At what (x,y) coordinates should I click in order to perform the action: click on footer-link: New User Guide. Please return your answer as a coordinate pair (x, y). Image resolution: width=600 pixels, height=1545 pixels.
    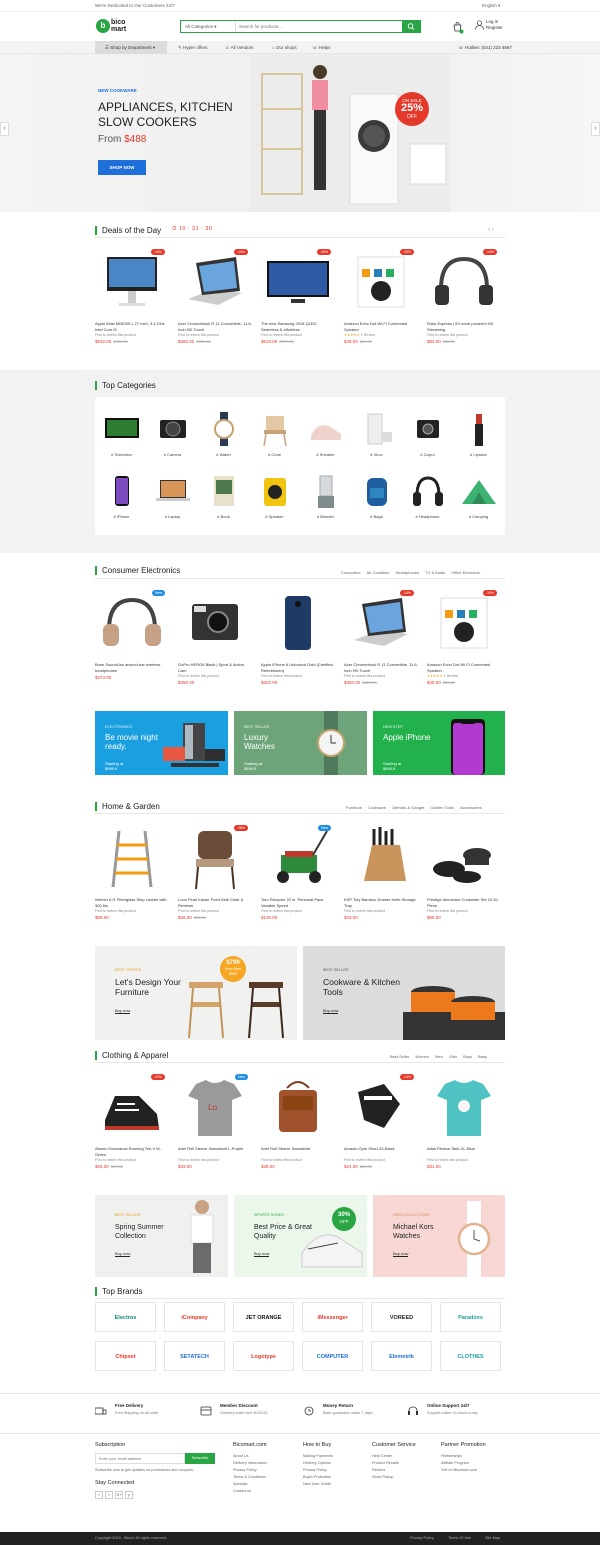
    Looking at the image, I should click on (318, 1484).